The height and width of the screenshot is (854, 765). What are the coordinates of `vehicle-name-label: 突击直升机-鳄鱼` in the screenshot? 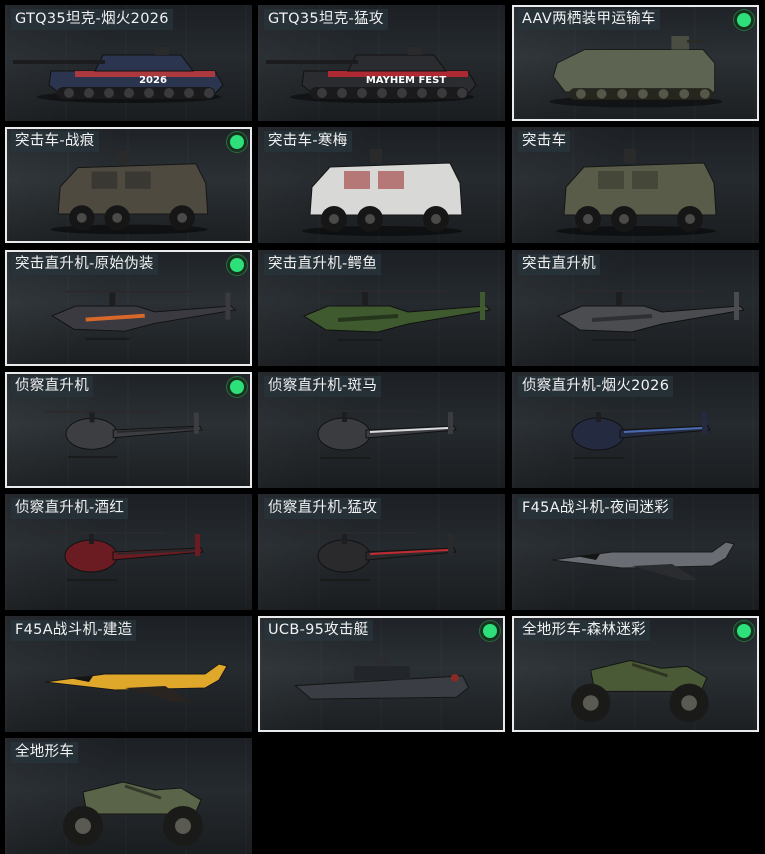 It's located at (323, 264).